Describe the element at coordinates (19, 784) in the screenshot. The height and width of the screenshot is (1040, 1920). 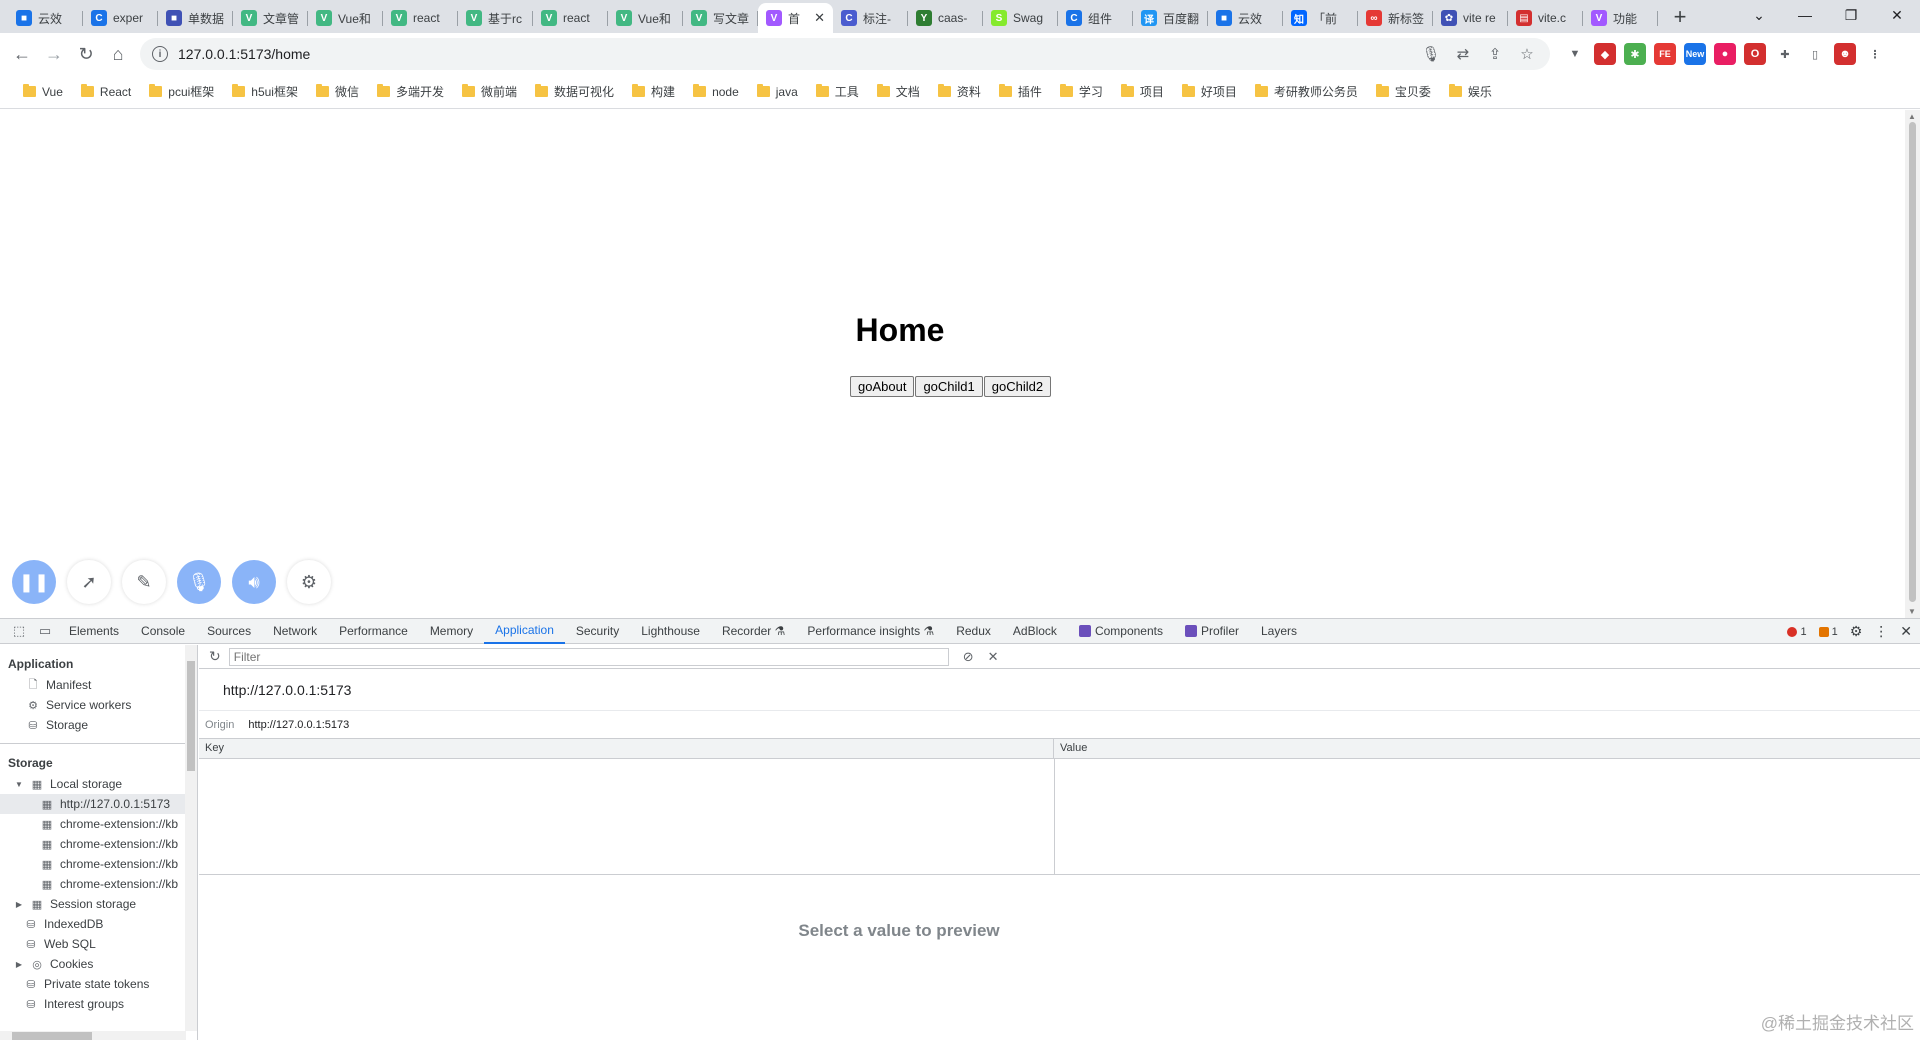
I see `expanded-triangle-icon: ▼` at that location.